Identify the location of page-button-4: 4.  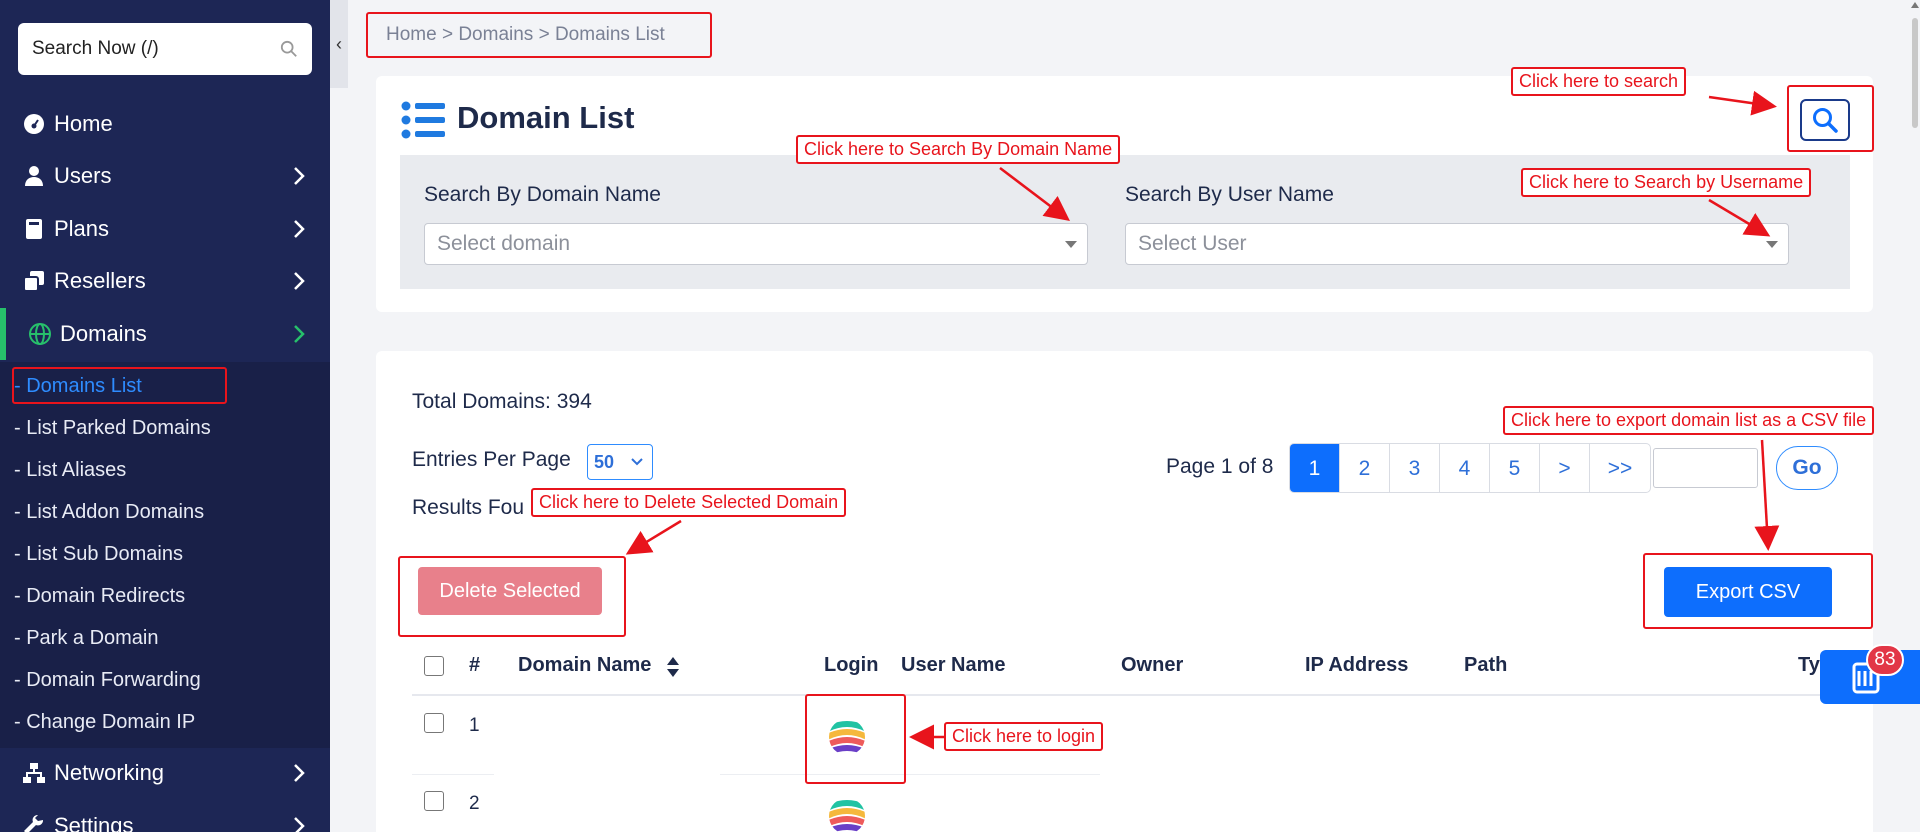
(1465, 468).